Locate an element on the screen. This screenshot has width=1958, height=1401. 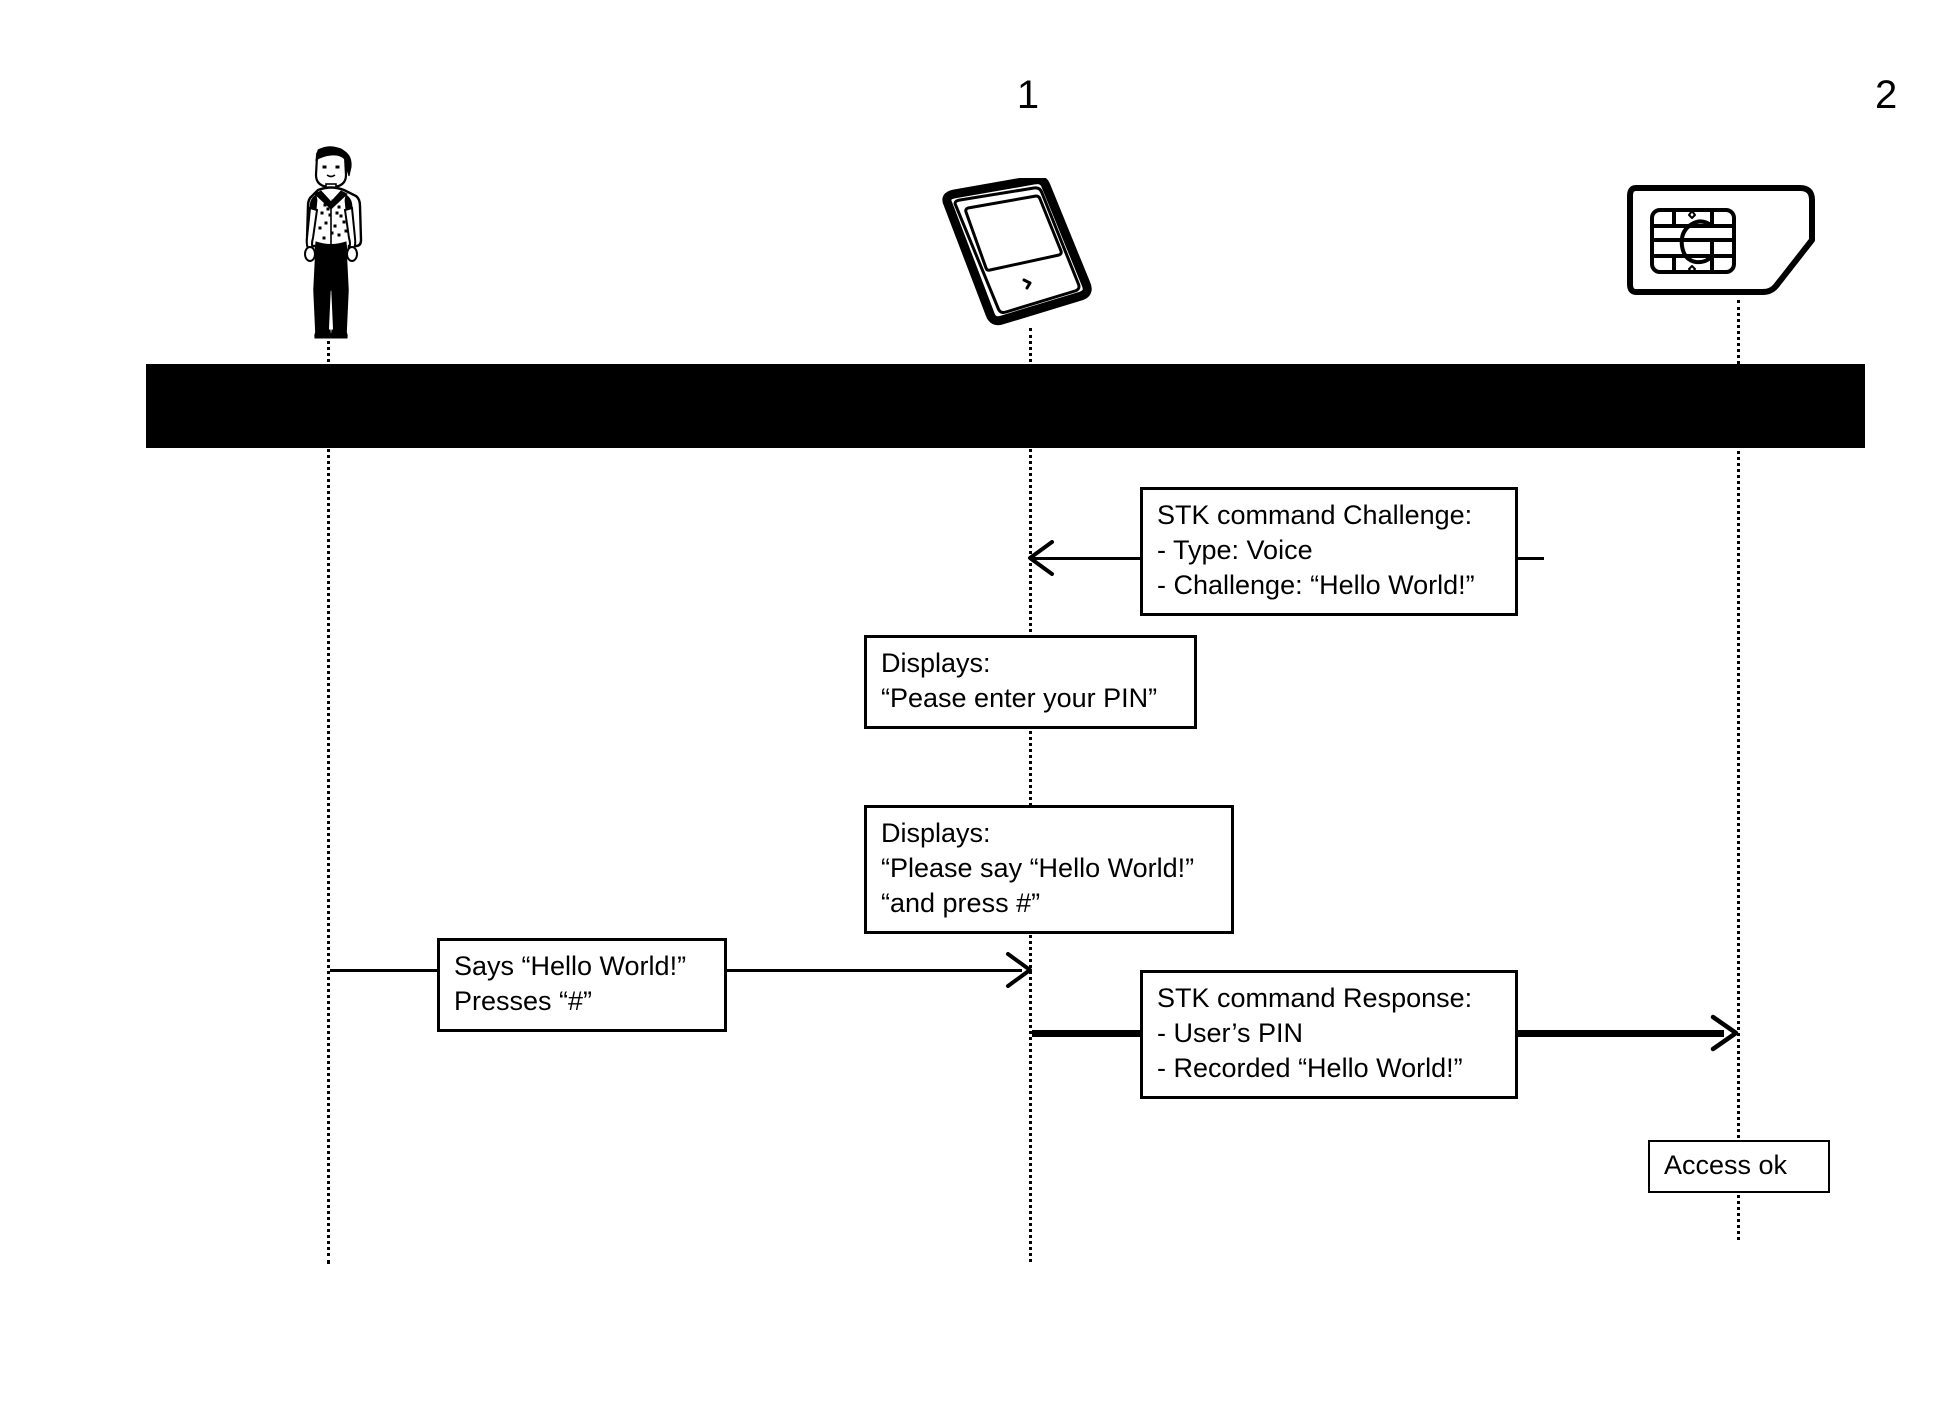
message-box-user-says-hello: Says “Hello World!” Presses “#” is located at coordinates (582, 985).